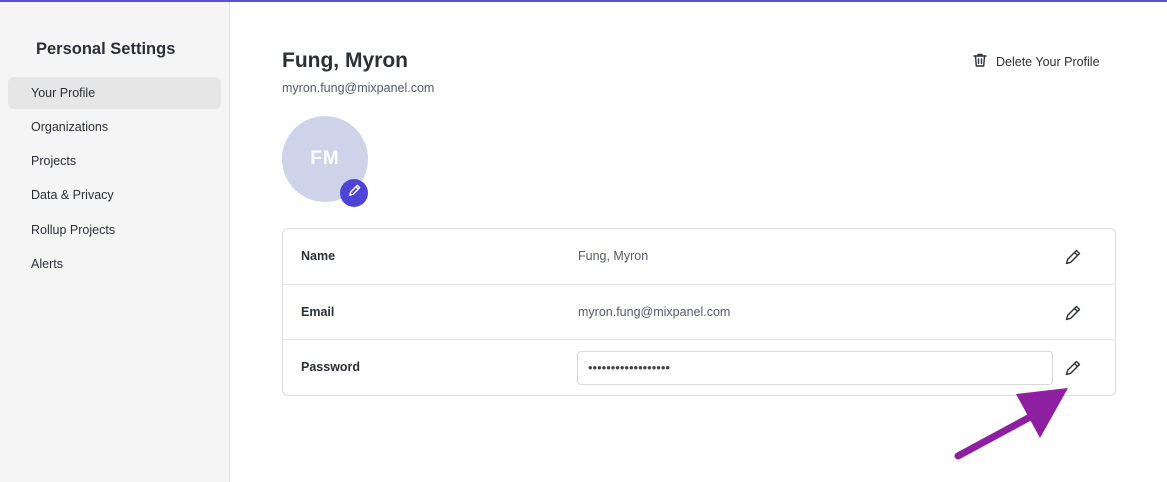  I want to click on trash-icon, so click(980, 61).